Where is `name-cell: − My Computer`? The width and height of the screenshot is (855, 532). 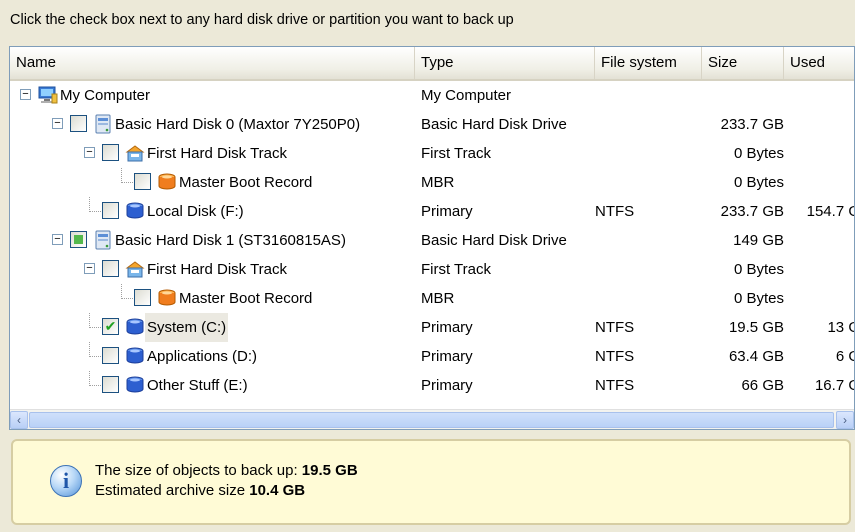 name-cell: − My Computer is located at coordinates (215, 95).